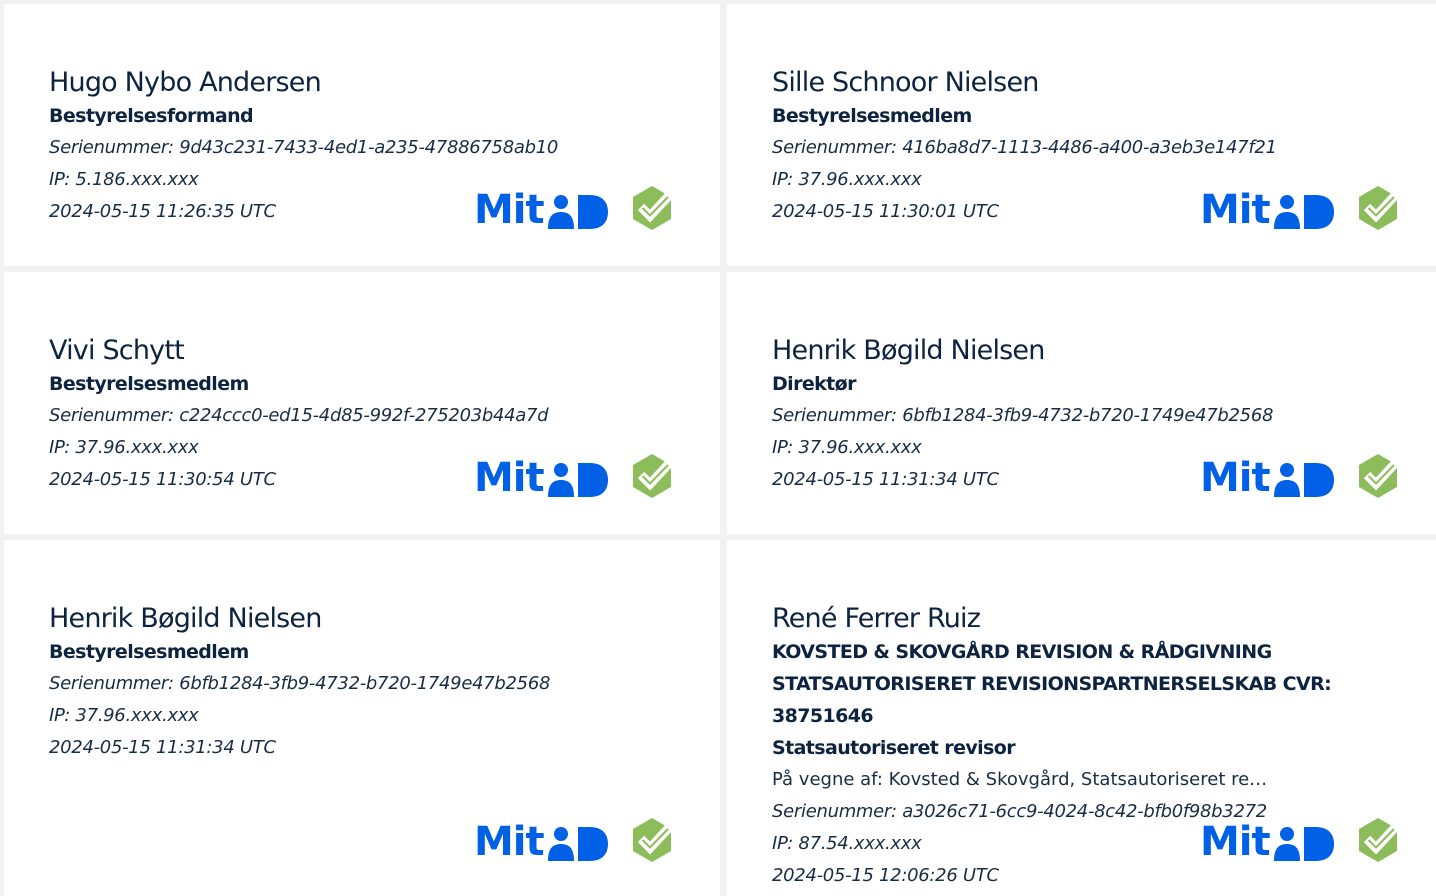 The height and width of the screenshot is (896, 1436). I want to click on signed-timestamp: 2024-05-15 11:31:34 UTC, so click(162, 747).